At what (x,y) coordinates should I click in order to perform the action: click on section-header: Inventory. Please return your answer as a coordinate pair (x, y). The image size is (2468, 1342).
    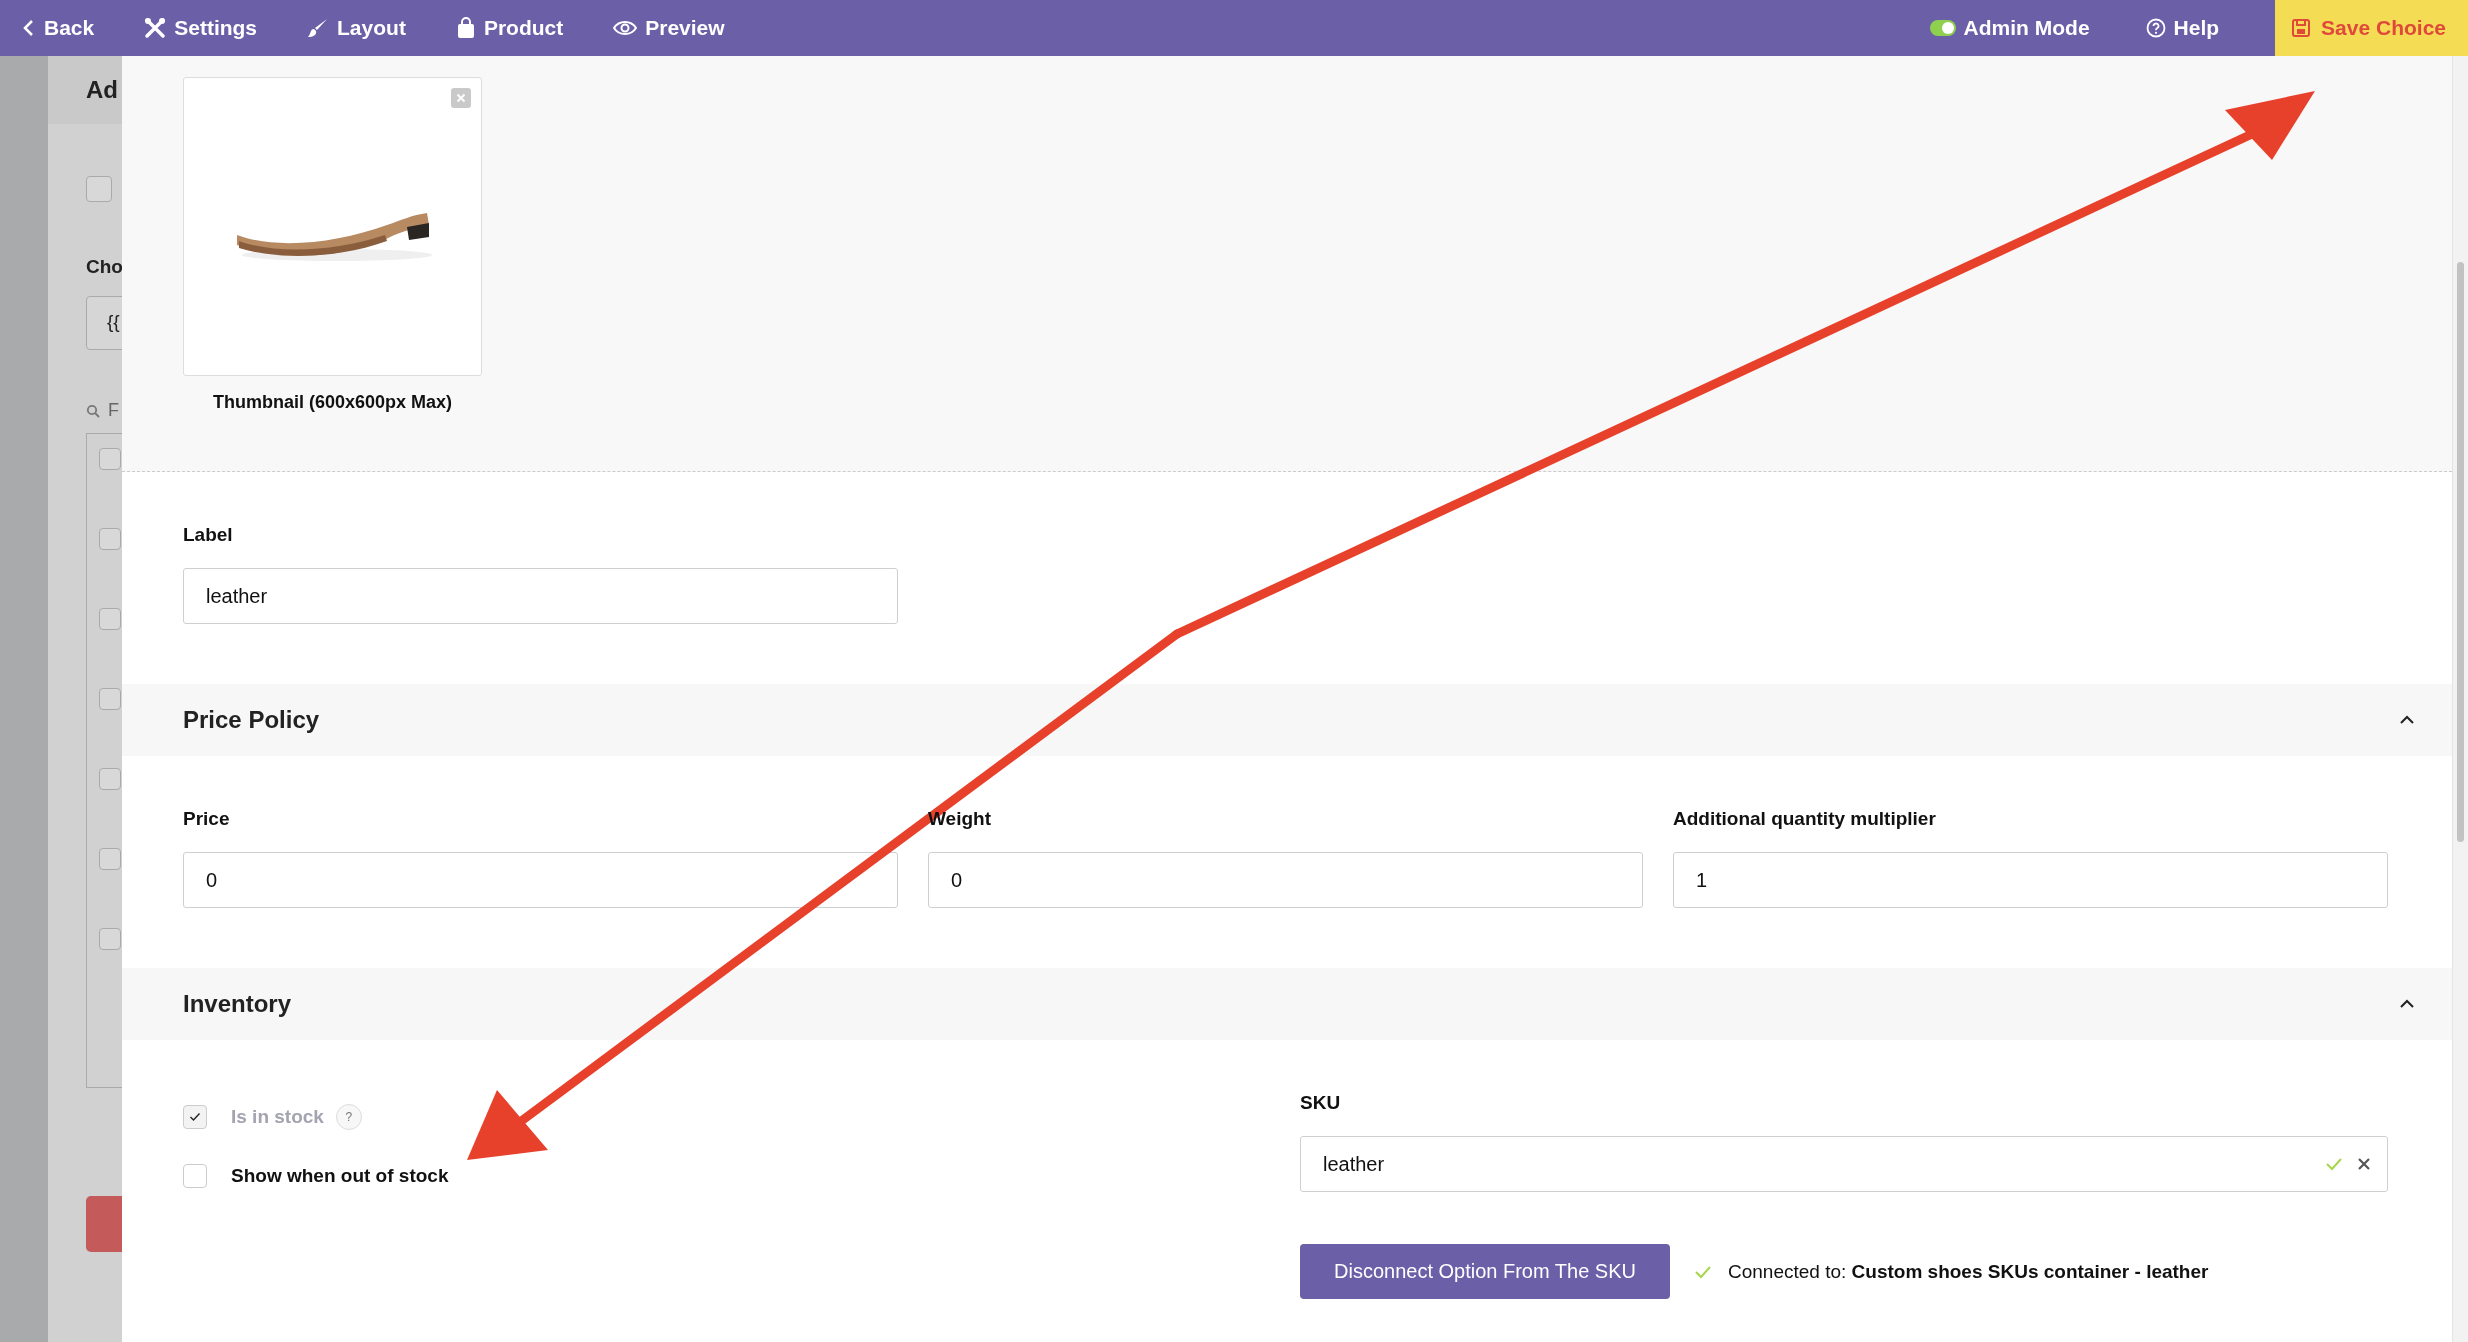
    Looking at the image, I should click on (1287, 1004).